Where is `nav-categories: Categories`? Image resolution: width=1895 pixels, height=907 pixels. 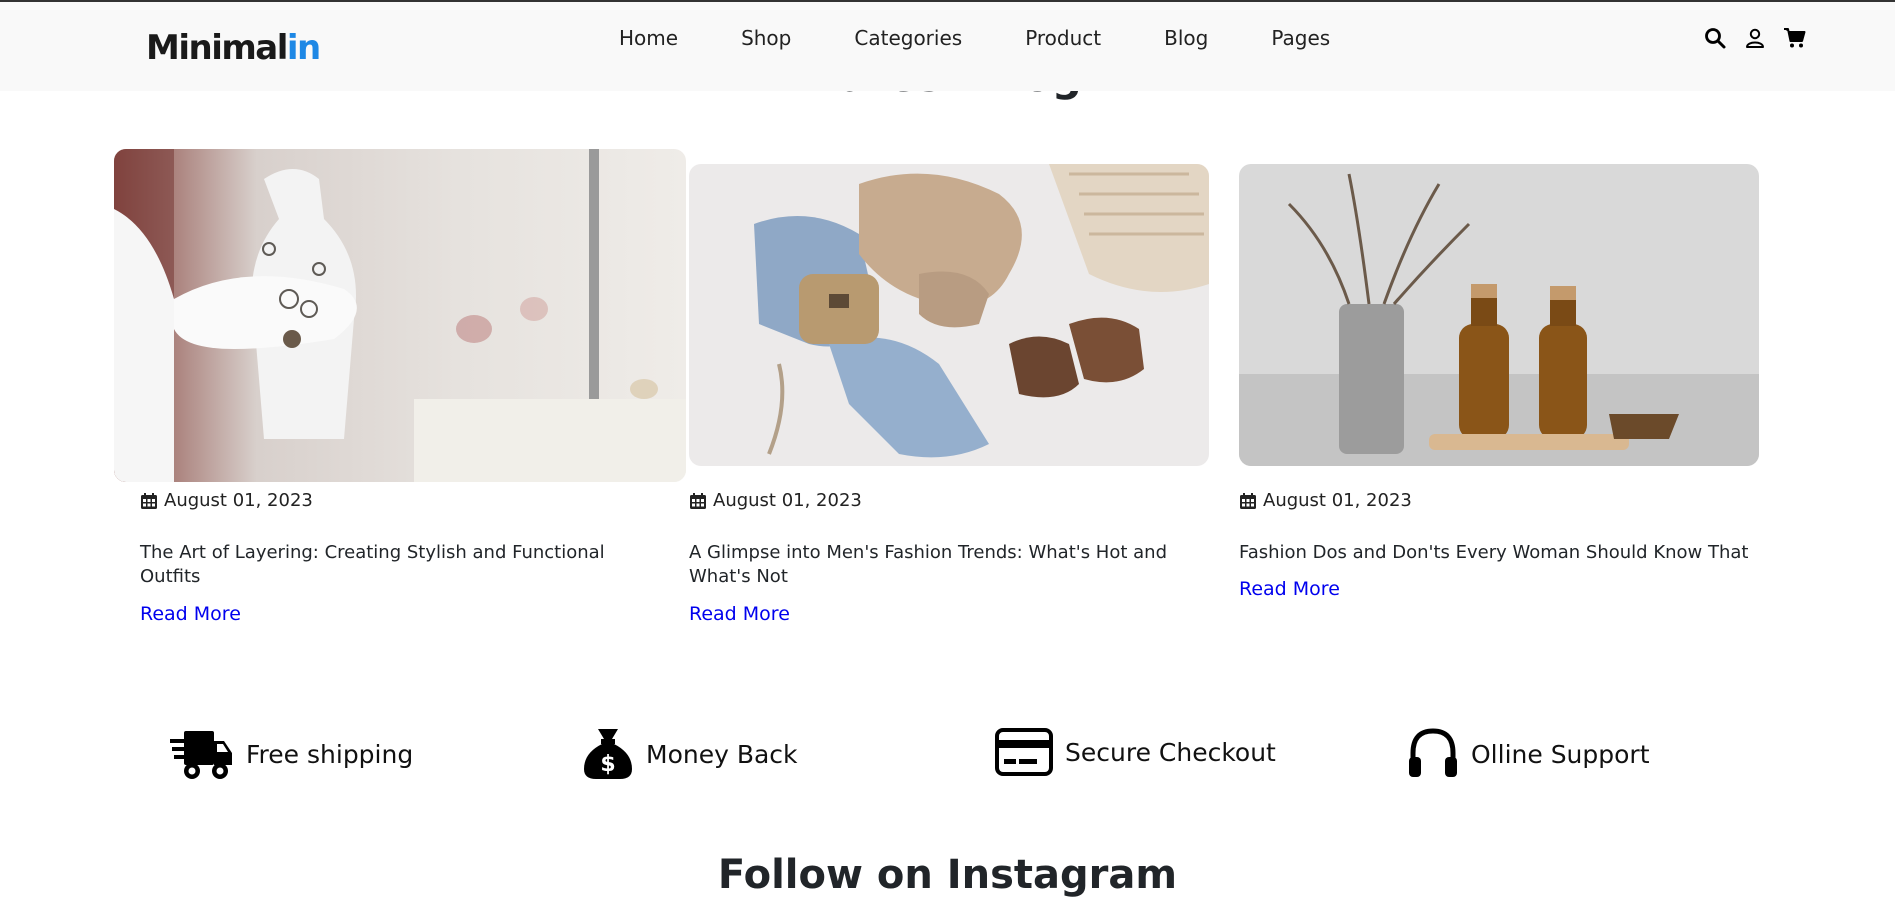 nav-categories: Categories is located at coordinates (908, 38).